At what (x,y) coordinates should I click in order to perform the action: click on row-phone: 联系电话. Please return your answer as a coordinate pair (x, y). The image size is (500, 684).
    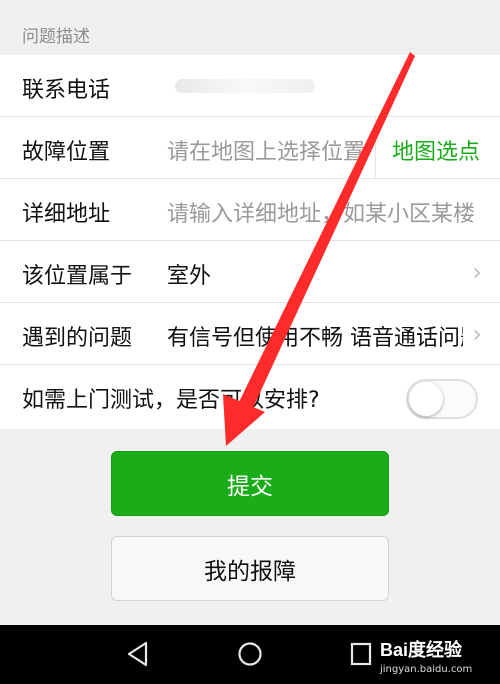
    Looking at the image, I should click on (250, 86).